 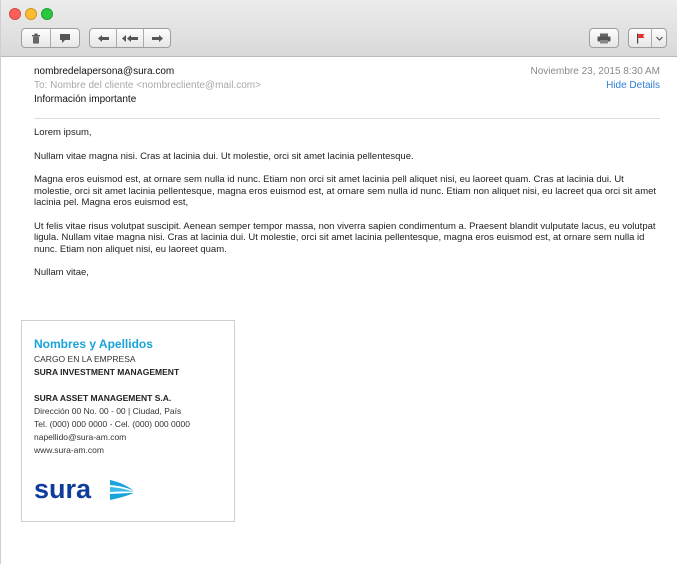 What do you see at coordinates (63, 132) in the screenshot?
I see `greeting: Lorem ipsum,` at bounding box center [63, 132].